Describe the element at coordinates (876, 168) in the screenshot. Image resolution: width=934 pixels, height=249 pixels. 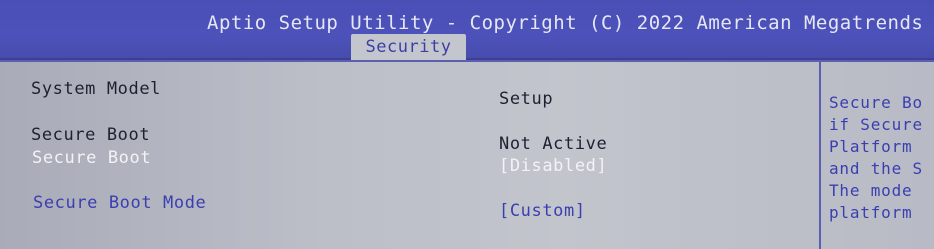
I see `help-line: and the S` at that location.